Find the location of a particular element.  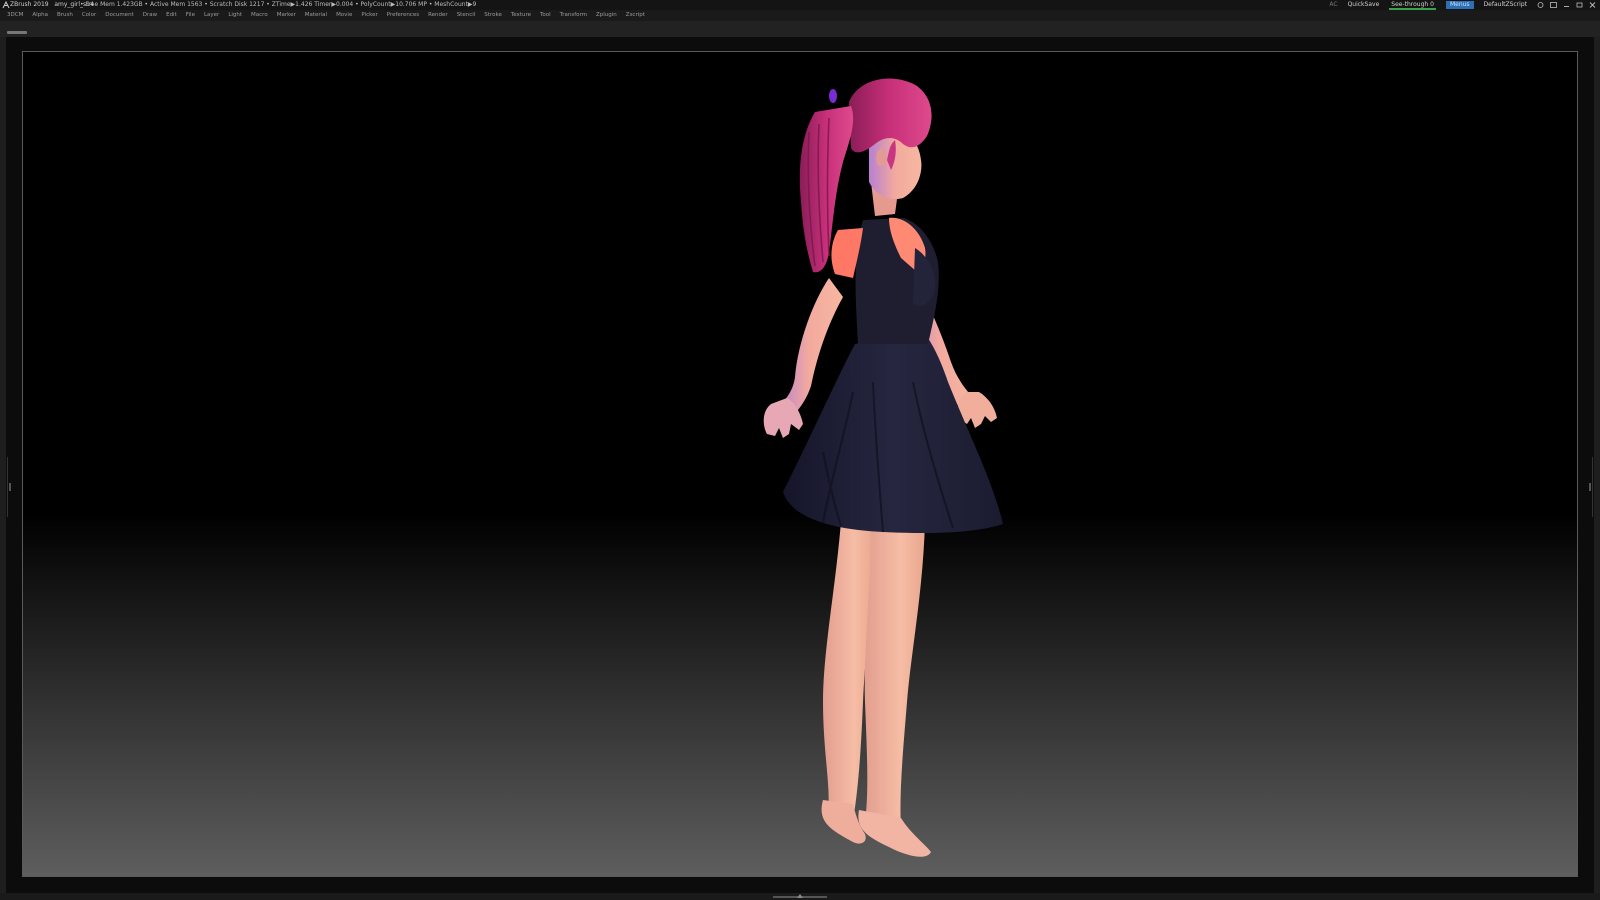

menus-toggle-button: Menus is located at coordinates (1459, 5).